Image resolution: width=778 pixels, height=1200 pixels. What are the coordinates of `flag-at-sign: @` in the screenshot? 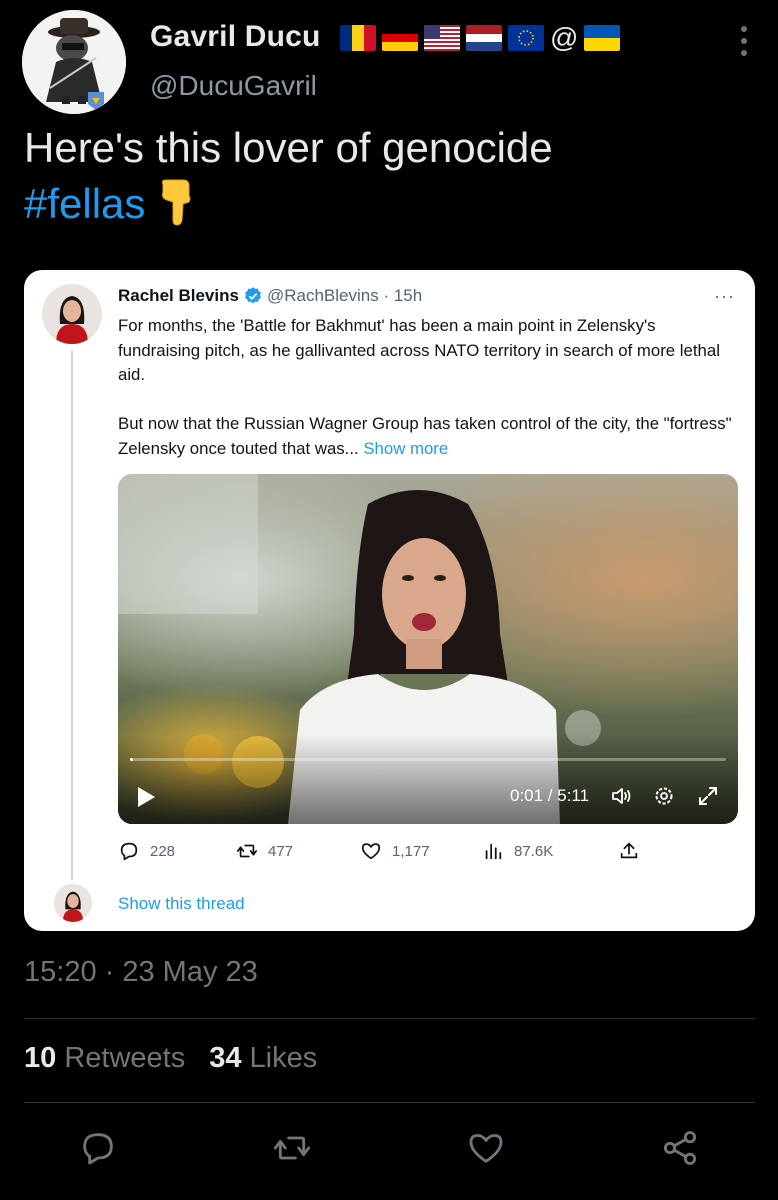 It's located at (564, 37).